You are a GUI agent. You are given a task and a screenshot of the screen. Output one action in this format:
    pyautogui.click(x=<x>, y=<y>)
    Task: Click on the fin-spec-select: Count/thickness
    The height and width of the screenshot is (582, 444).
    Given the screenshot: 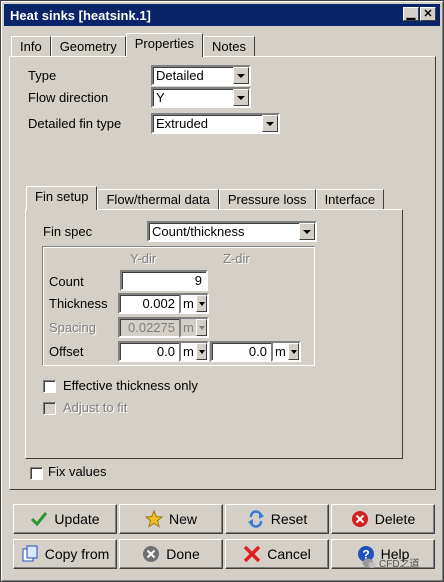 What is the action you would take?
    pyautogui.click(x=232, y=231)
    